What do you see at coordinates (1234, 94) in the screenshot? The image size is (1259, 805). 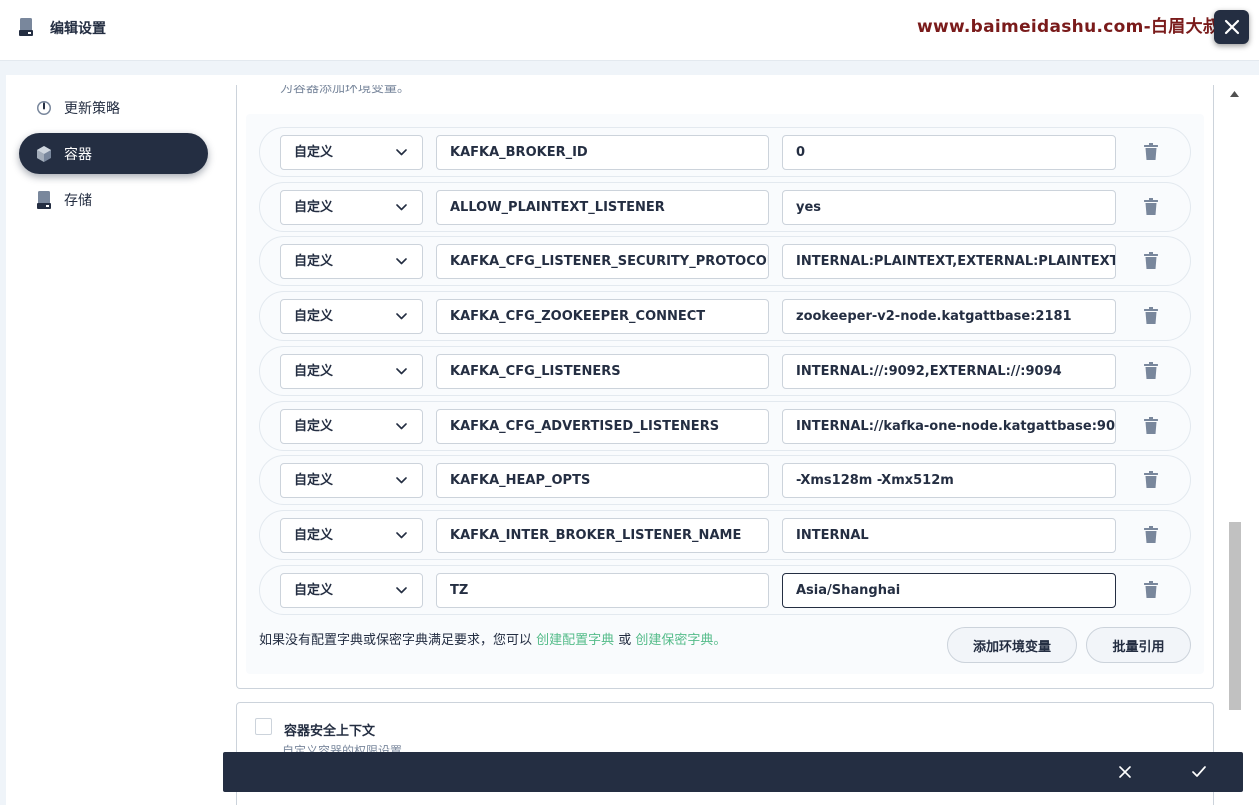 I see `scroll-up-arrow-icon` at bounding box center [1234, 94].